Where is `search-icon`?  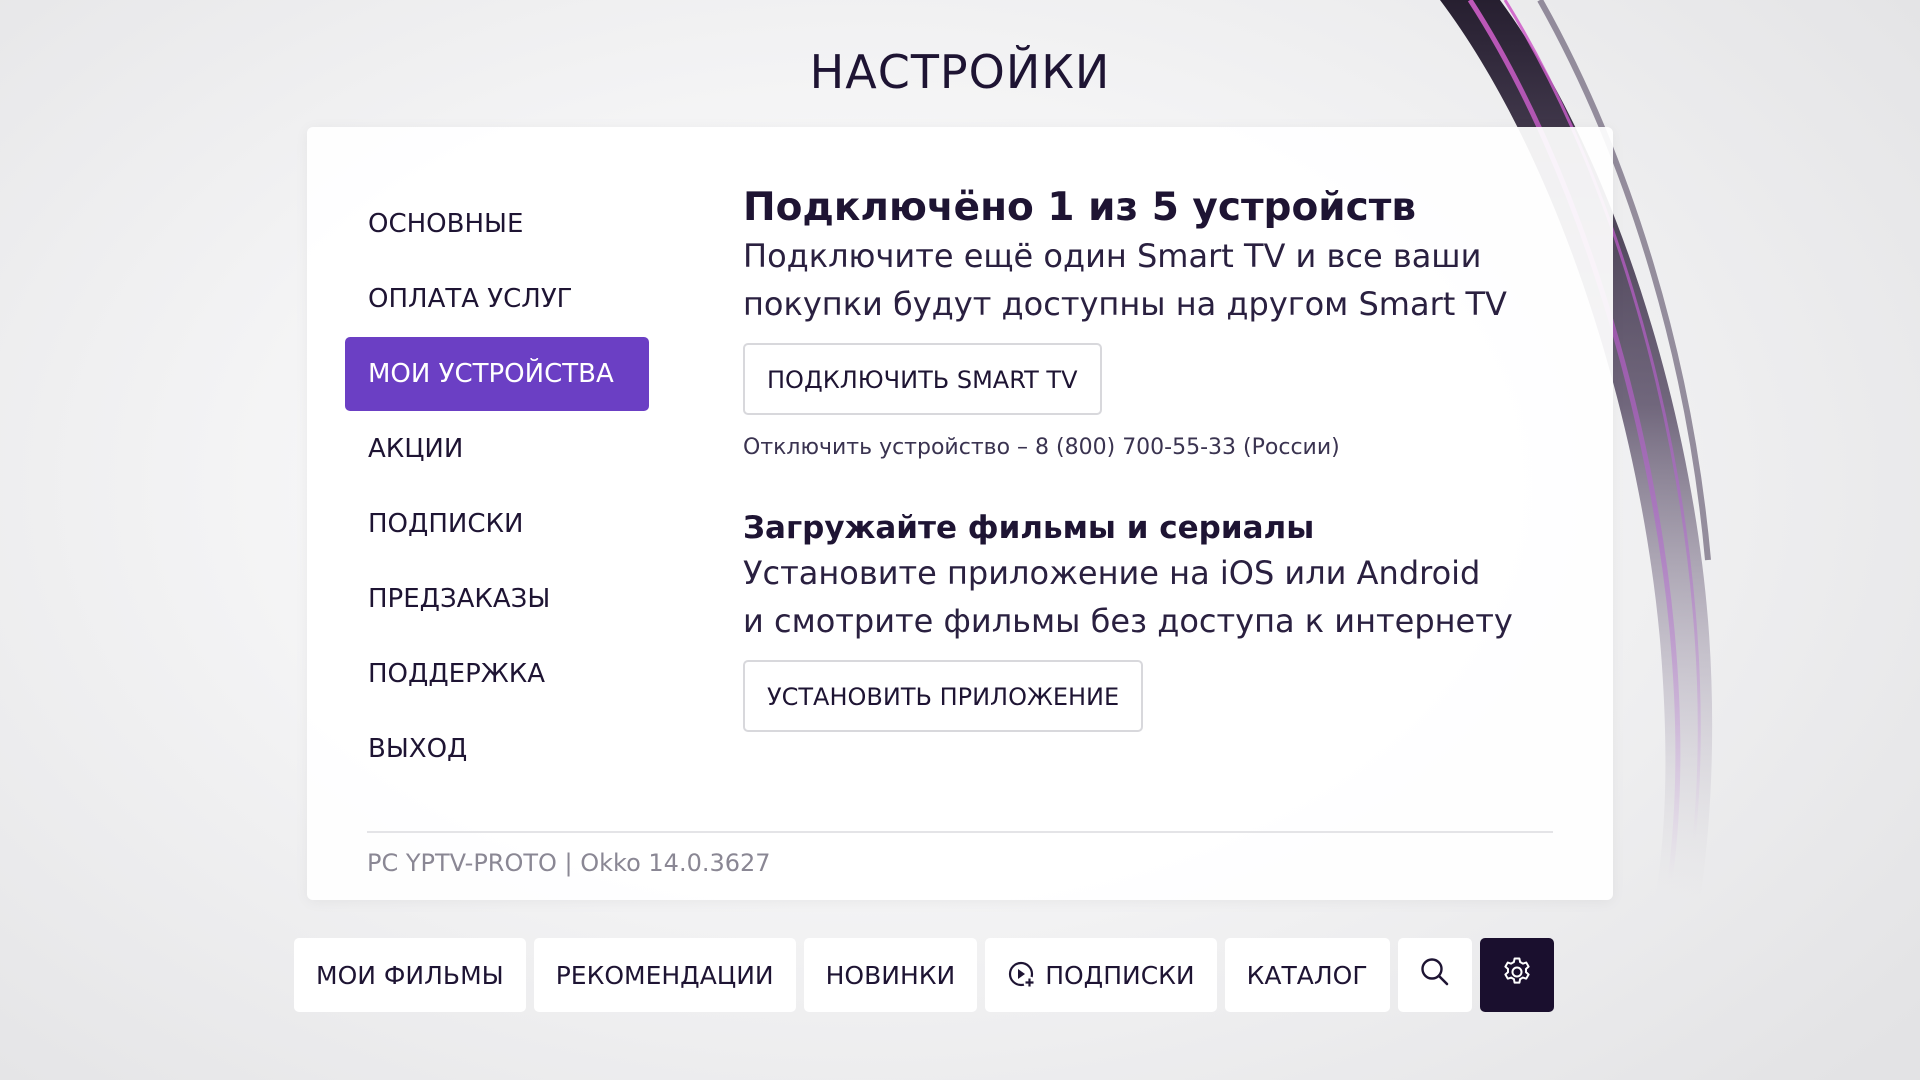
search-icon is located at coordinates (1435, 975).